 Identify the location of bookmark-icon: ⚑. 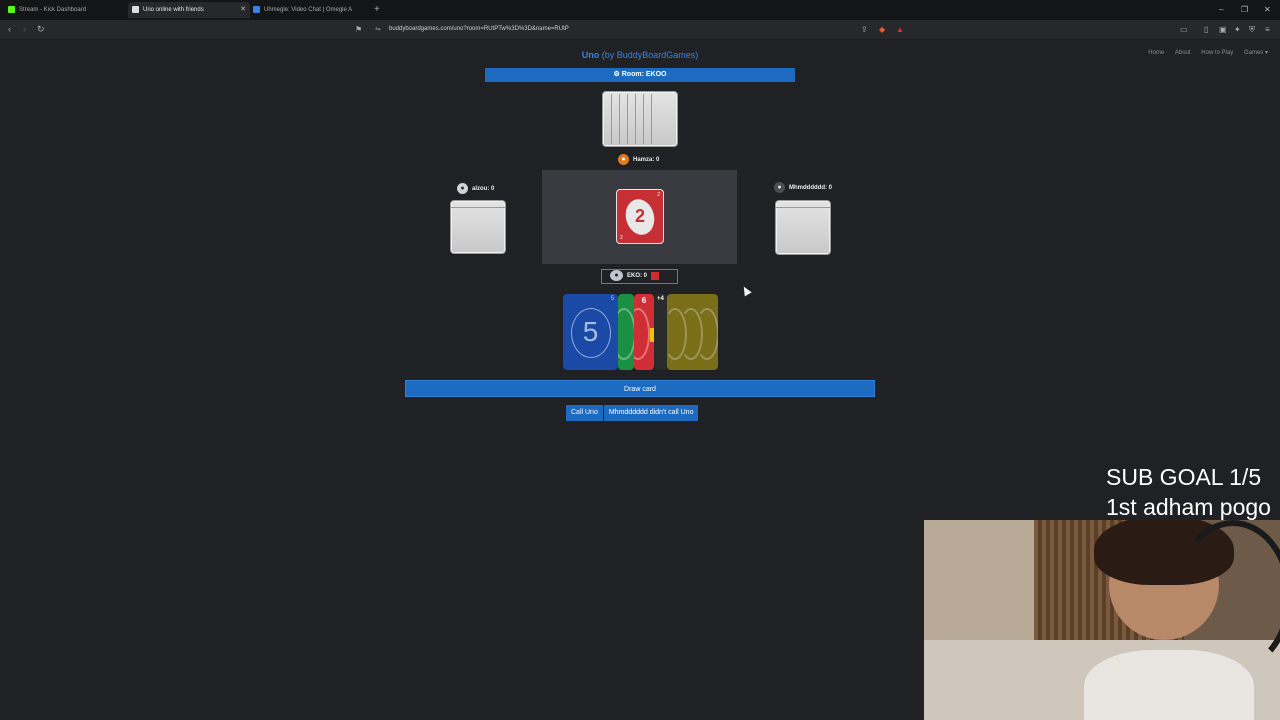
(358, 29).